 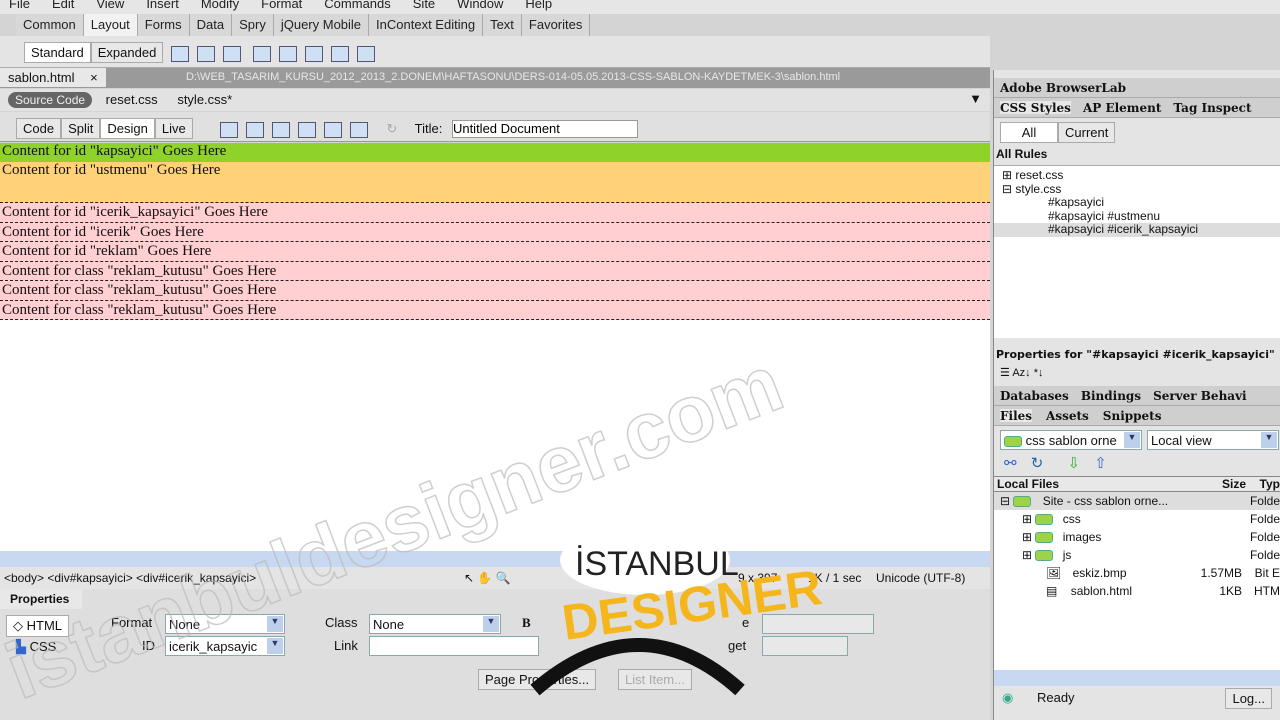 What do you see at coordinates (1100, 463) in the screenshot?
I see `put-icon: ⇧` at bounding box center [1100, 463].